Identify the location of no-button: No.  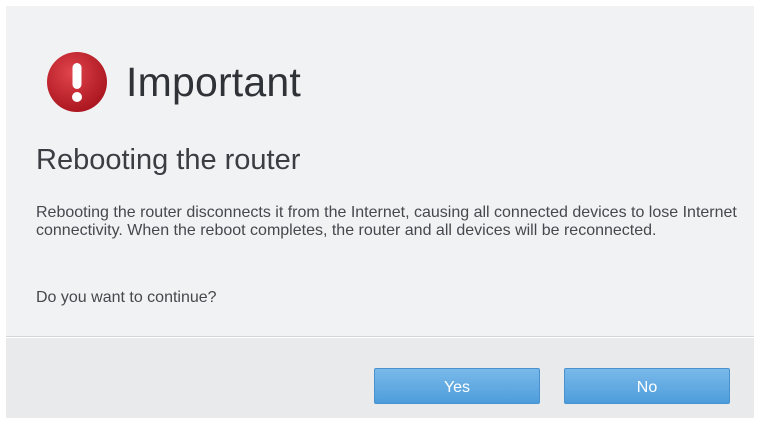
(647, 386).